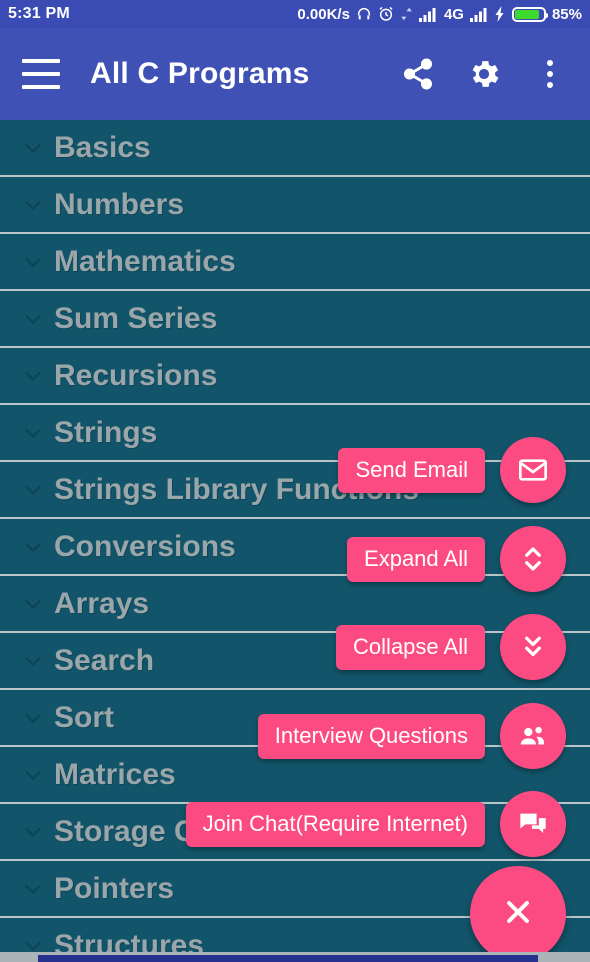 The image size is (590, 962). I want to click on email-icon, so click(533, 470).